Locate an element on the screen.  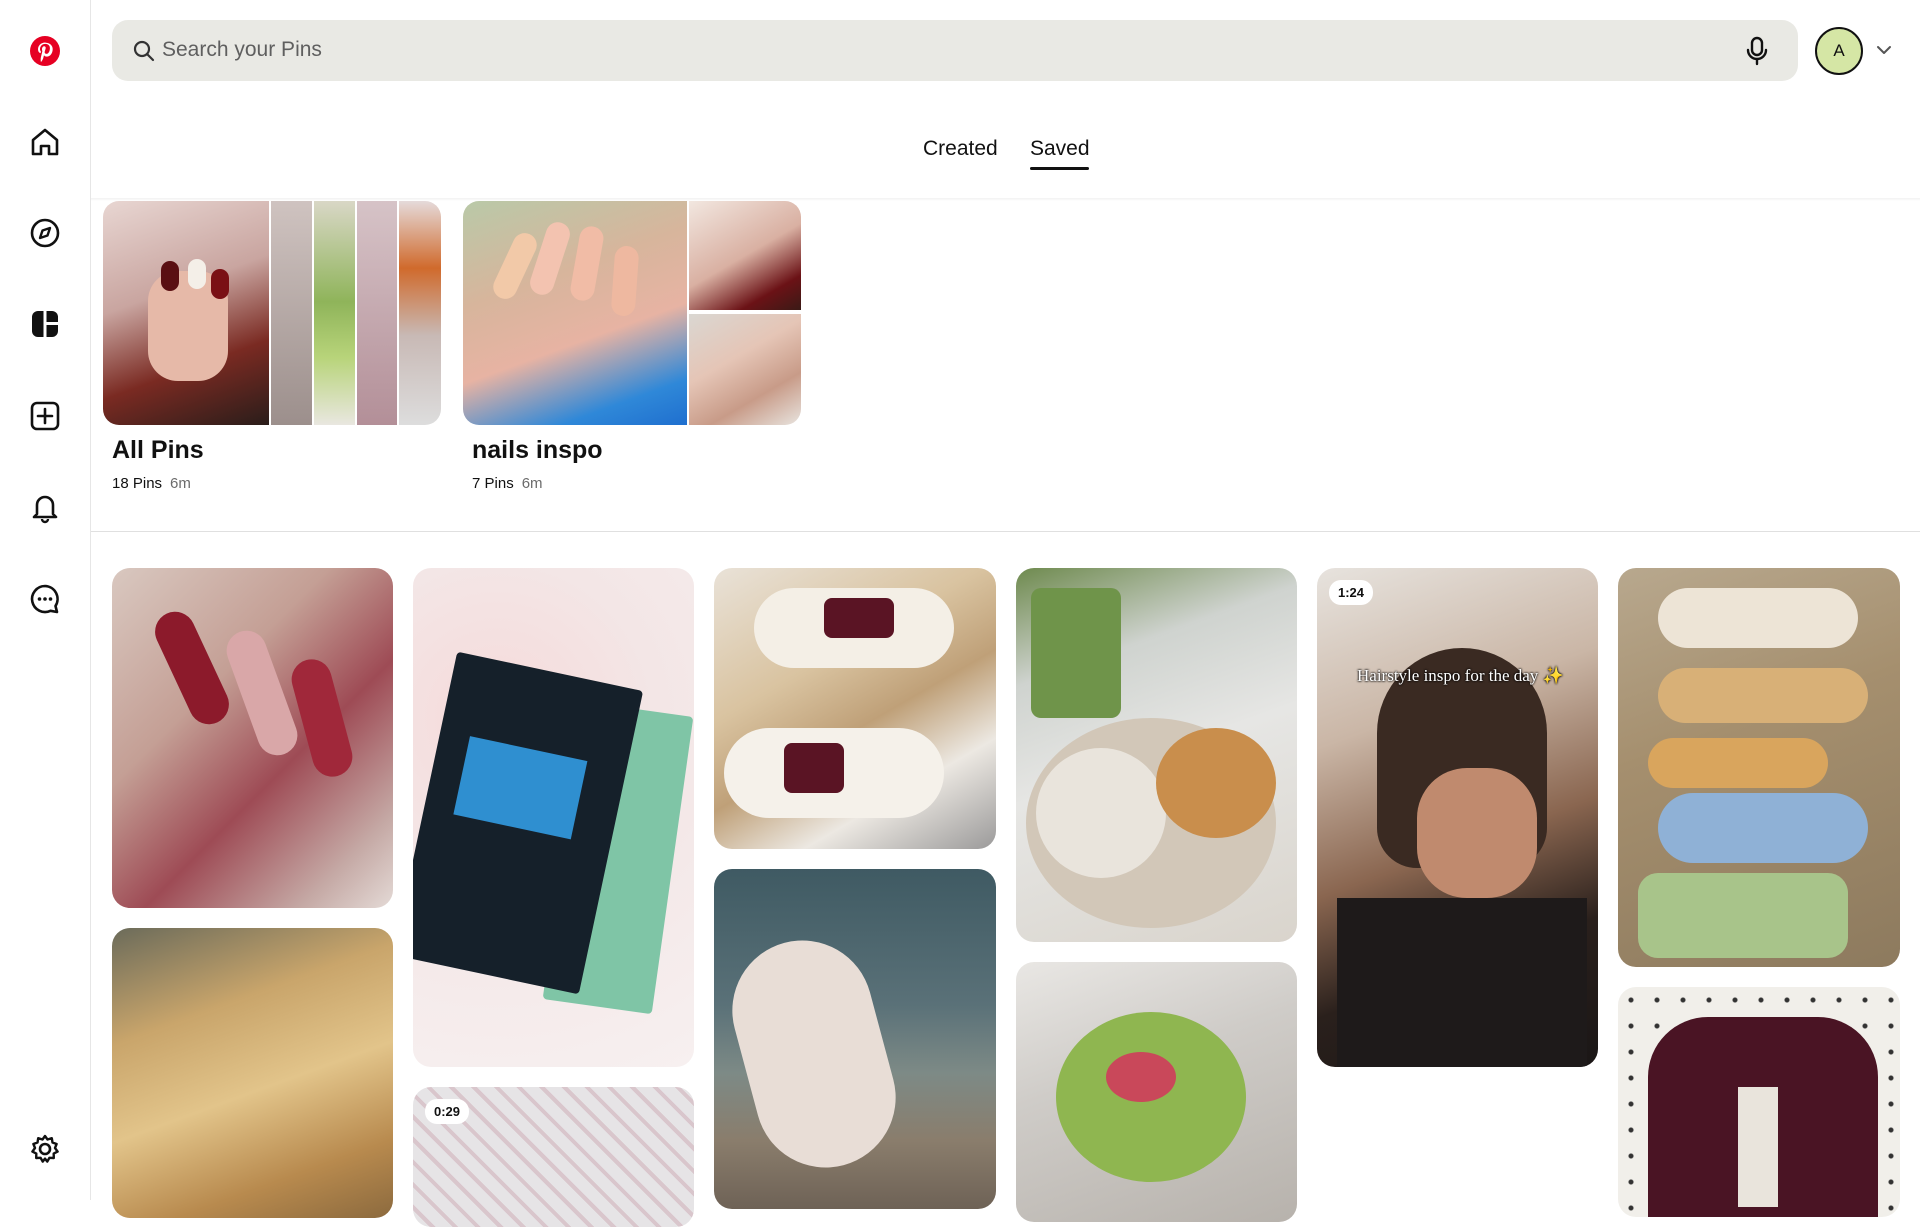
avatar-letter: A is located at coordinates (1839, 50).